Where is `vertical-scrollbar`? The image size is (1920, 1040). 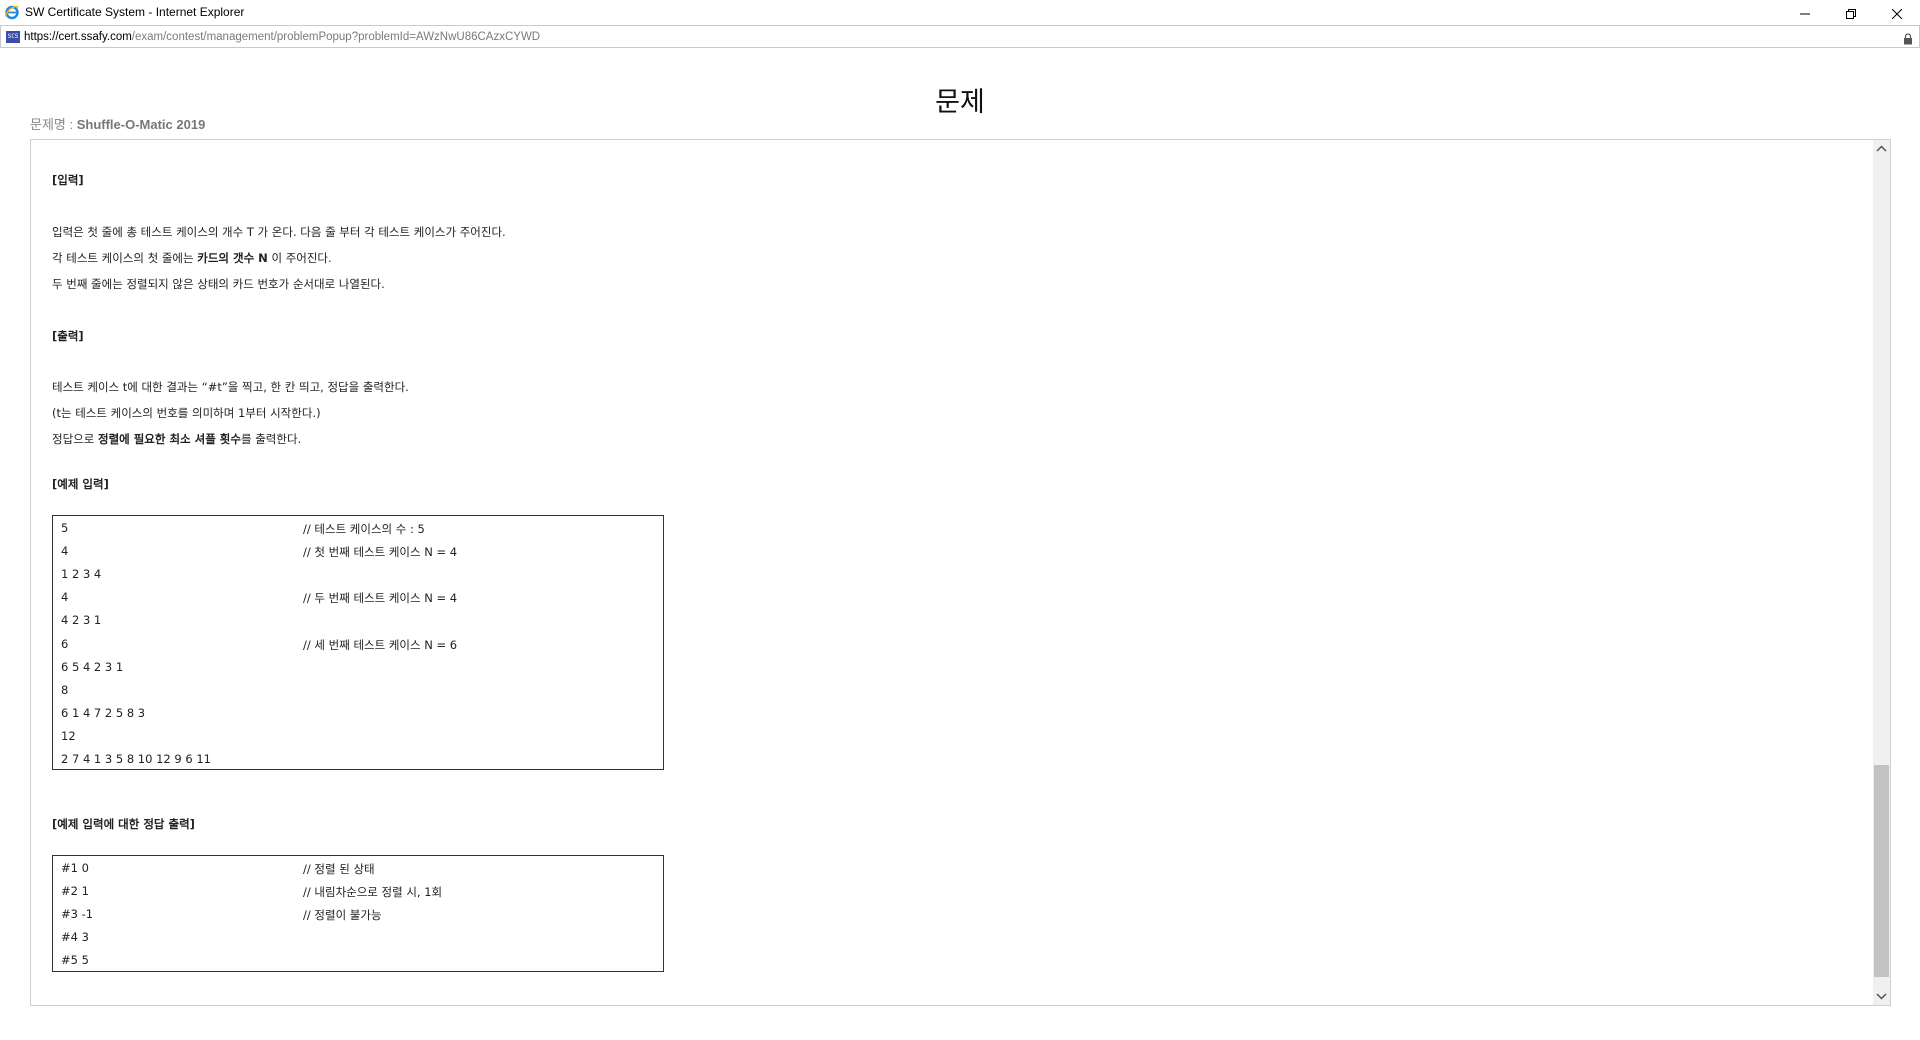 vertical-scrollbar is located at coordinates (1881, 572).